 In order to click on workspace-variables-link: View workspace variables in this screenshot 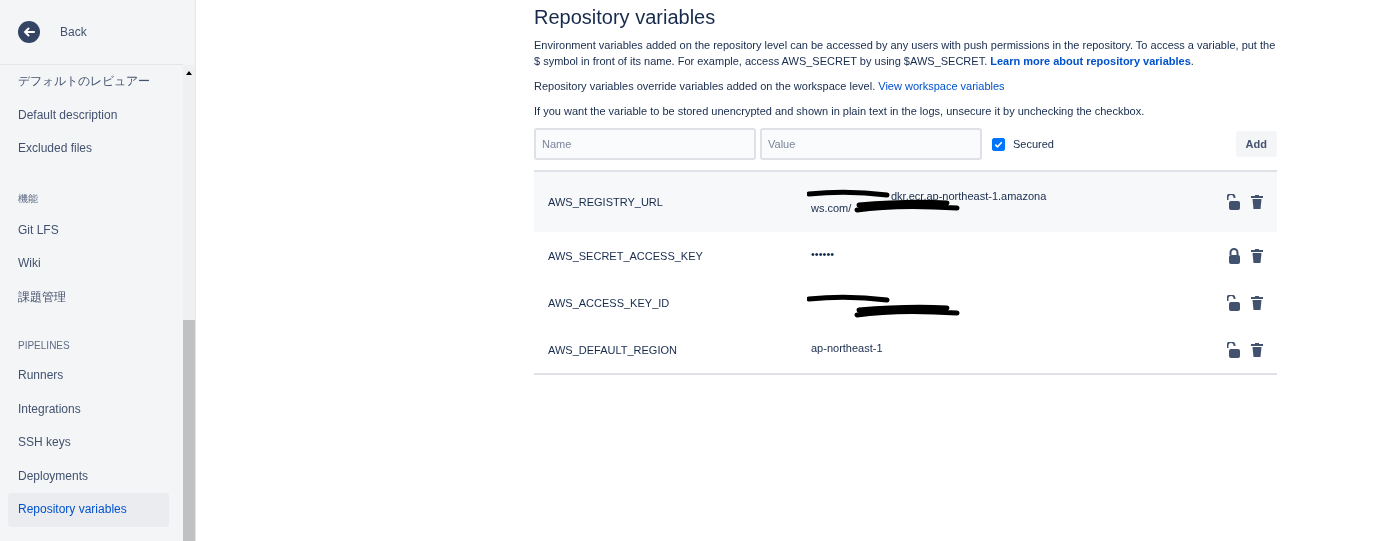, I will do `click(941, 86)`.